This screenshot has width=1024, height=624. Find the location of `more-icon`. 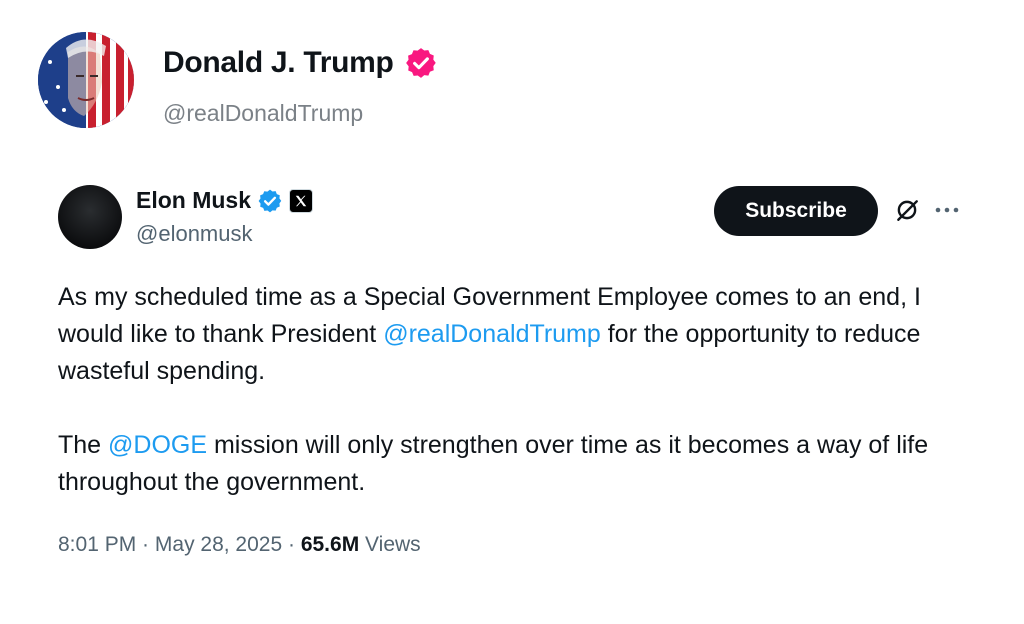

more-icon is located at coordinates (947, 210).